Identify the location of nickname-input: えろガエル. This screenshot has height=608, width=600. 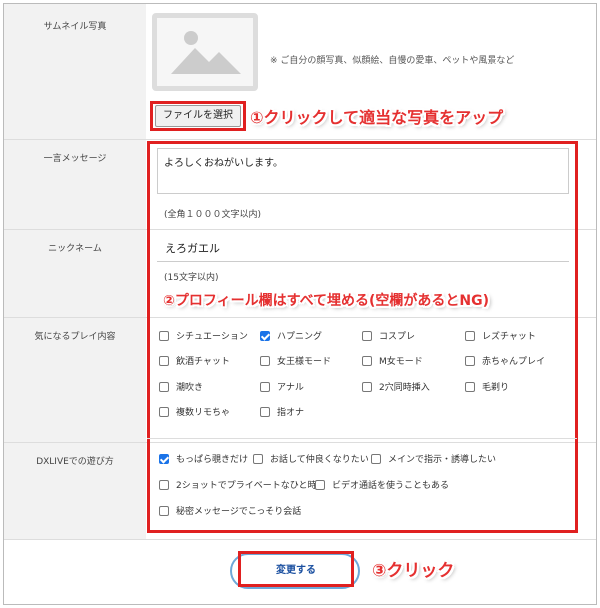
(363, 249).